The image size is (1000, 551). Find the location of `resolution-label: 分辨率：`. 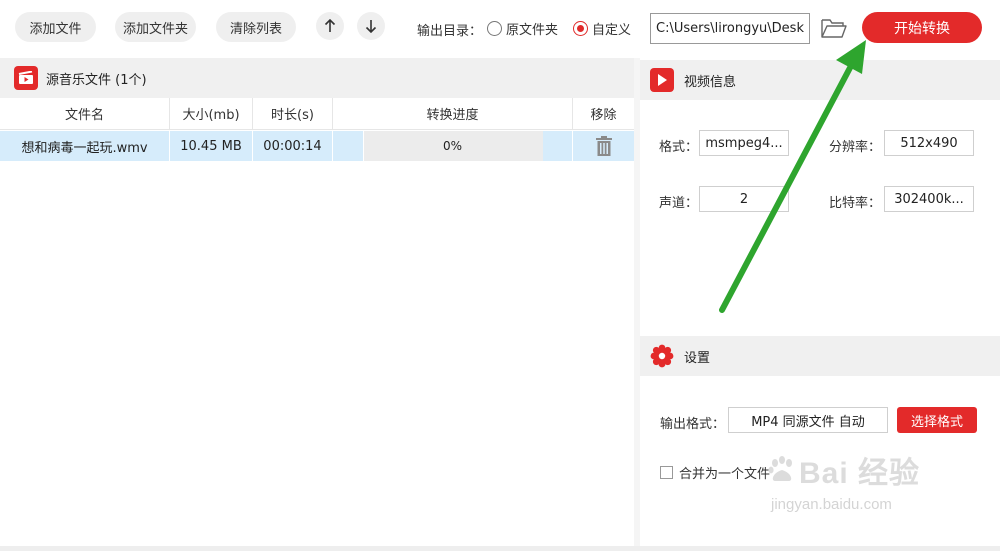

resolution-label: 分辨率： is located at coordinates (855, 147).